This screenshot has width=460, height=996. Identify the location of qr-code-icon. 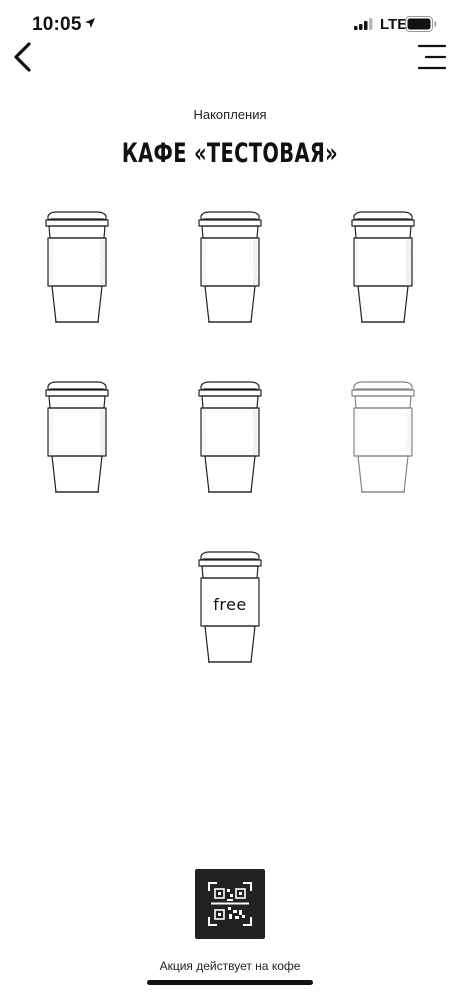
(230, 904).